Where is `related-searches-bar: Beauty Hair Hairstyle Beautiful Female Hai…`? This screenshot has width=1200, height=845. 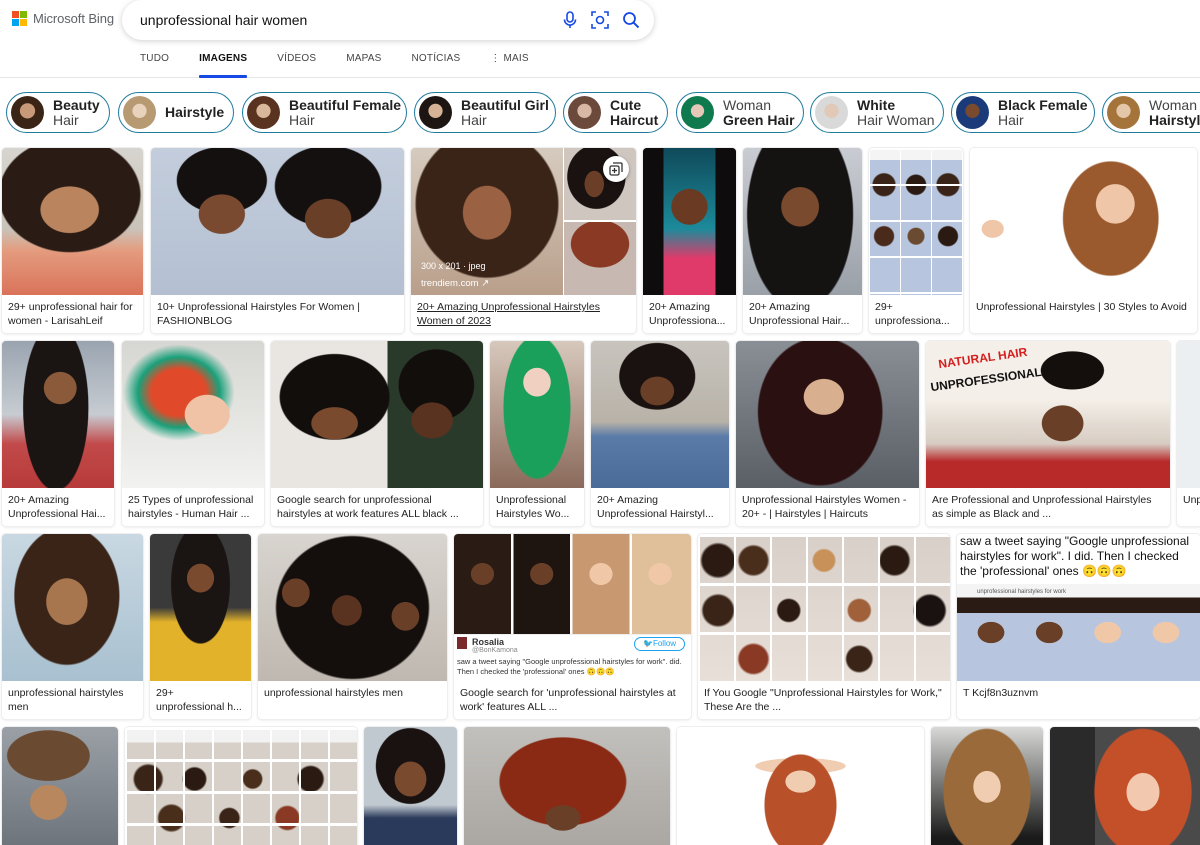
related-searches-bar: Beauty Hair Hairstyle Beautiful Female Hai… is located at coordinates (603, 113).